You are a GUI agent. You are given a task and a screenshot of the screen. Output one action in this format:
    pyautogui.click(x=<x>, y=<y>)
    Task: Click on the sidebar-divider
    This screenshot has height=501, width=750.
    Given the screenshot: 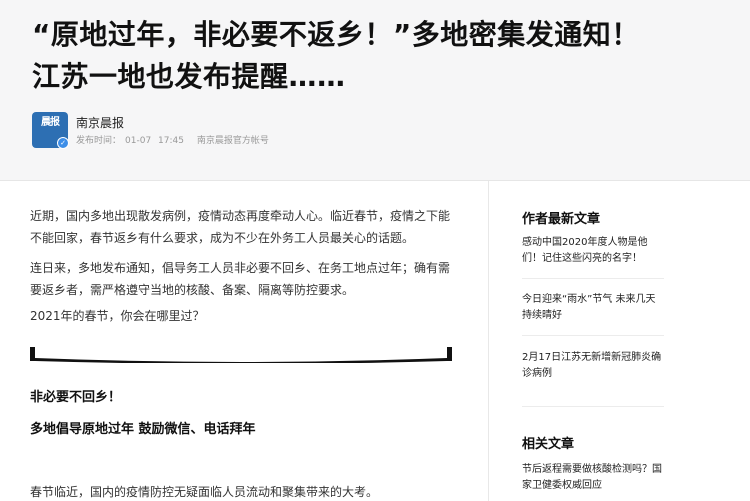 What is the action you would take?
    pyautogui.click(x=488, y=341)
    